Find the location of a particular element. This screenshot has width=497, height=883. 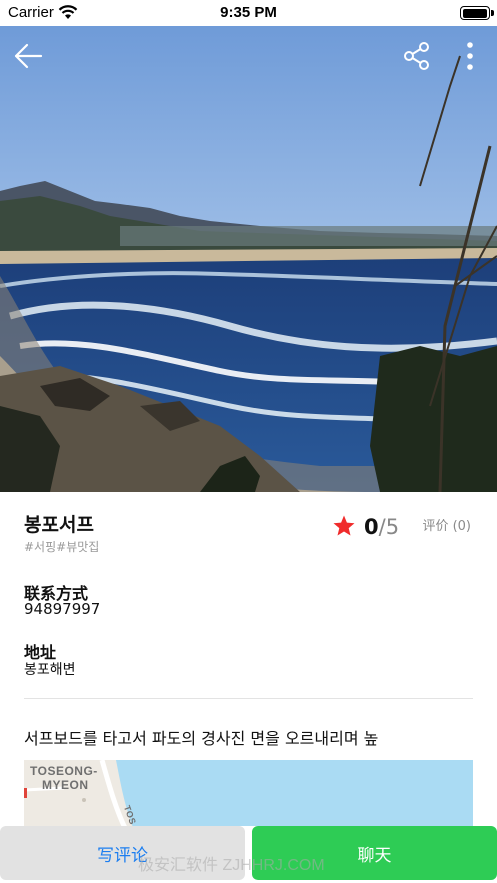

arrow-left-icon is located at coordinates (28, 56).